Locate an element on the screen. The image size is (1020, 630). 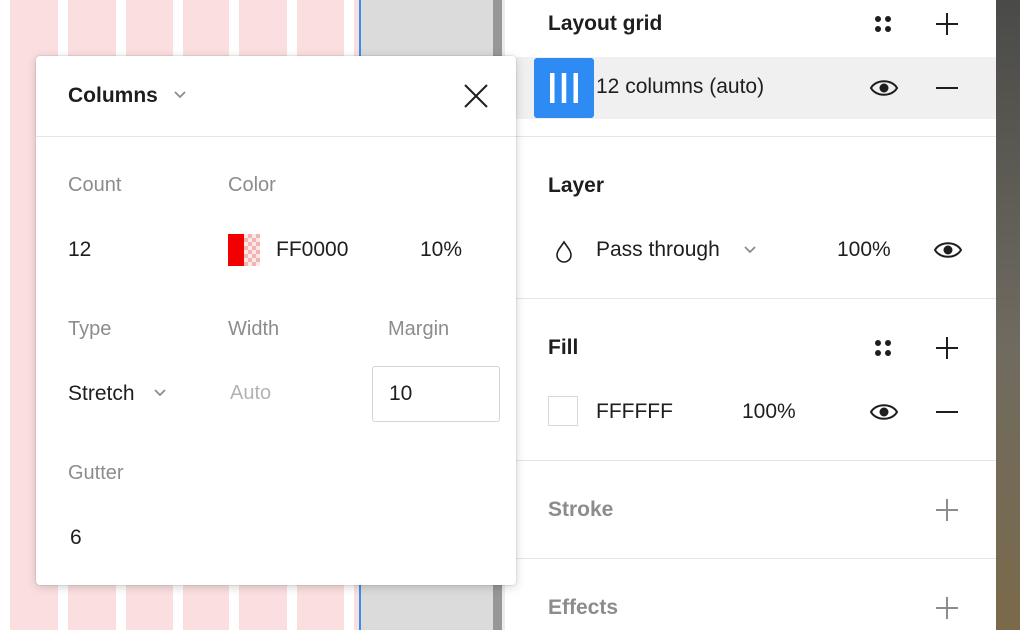
grid-color-swatch is located at coordinates (244, 250).